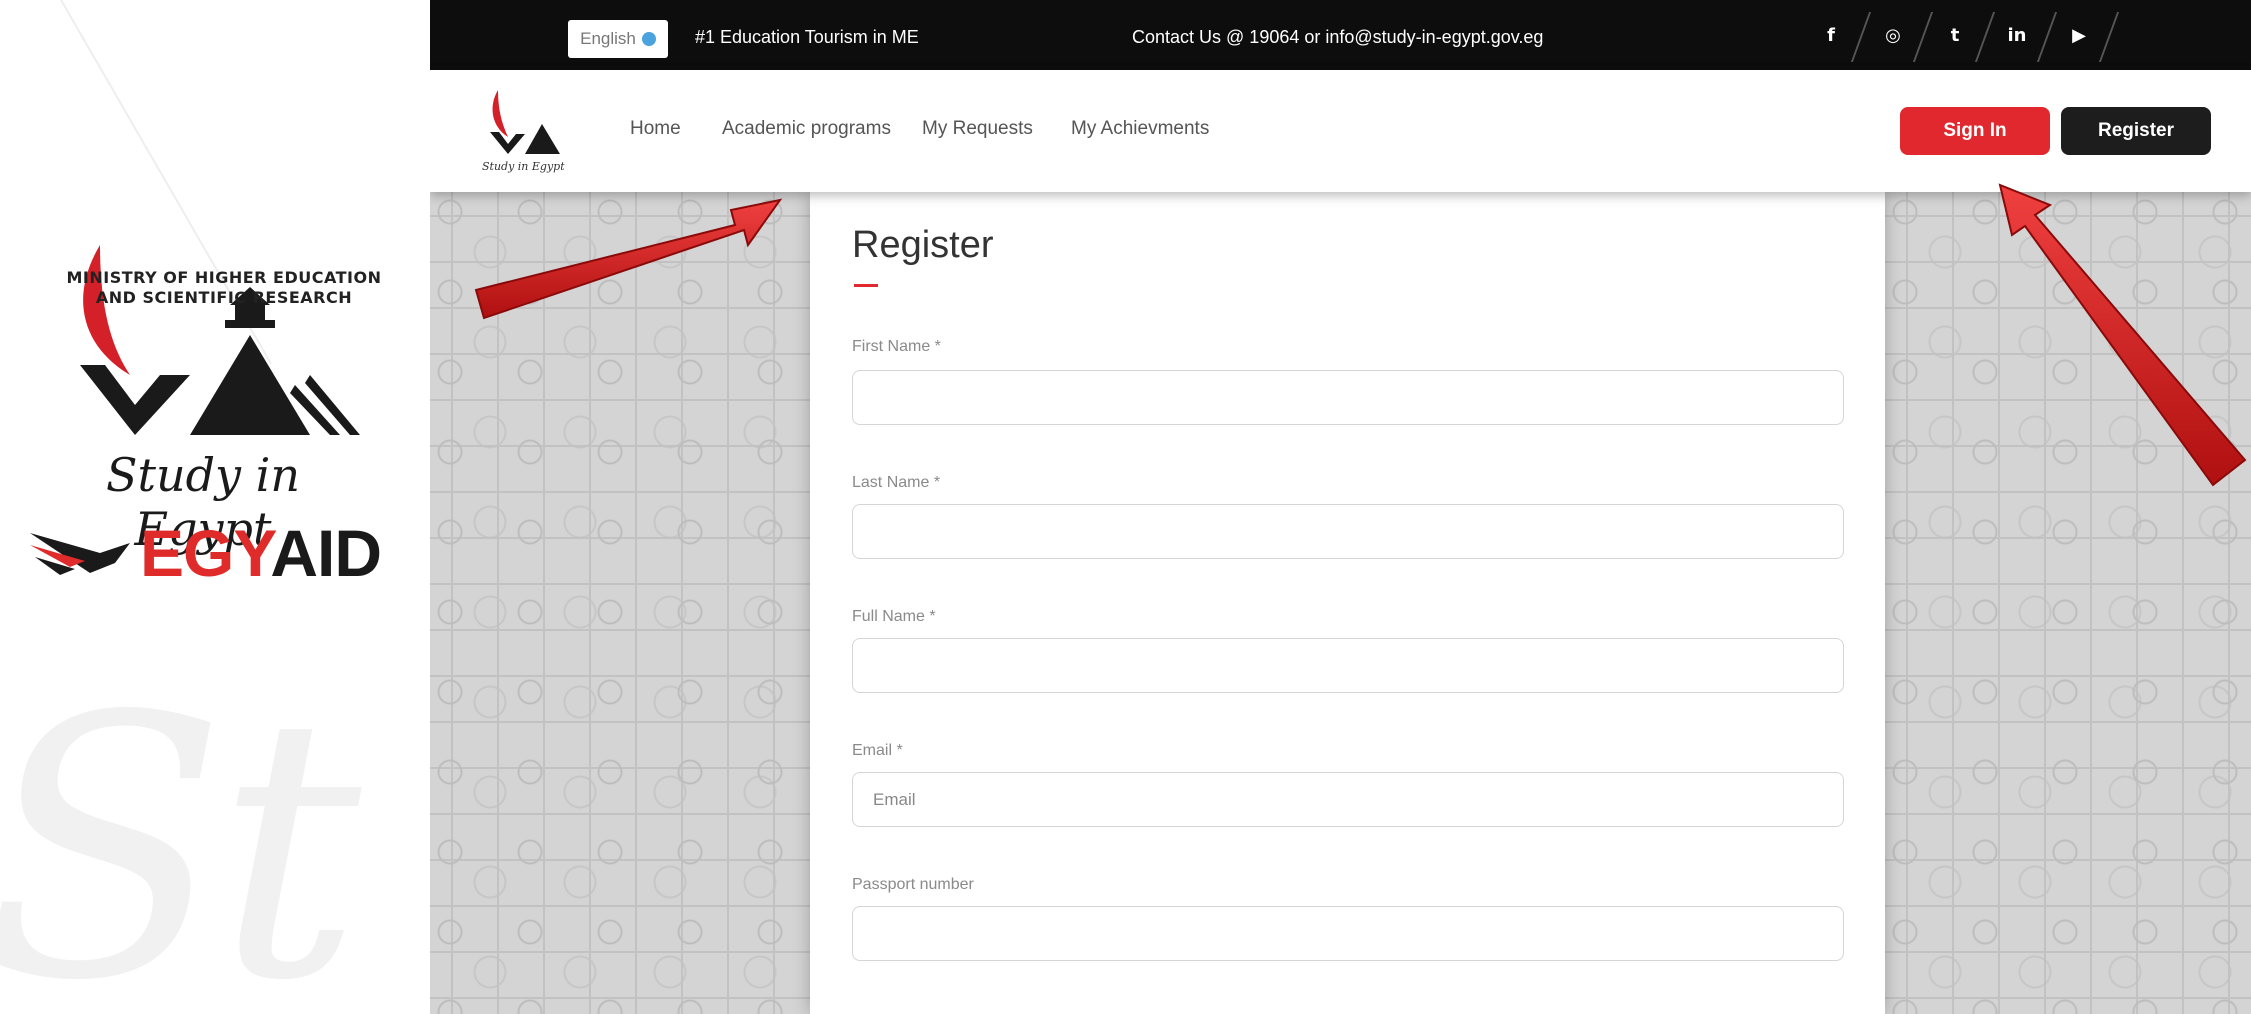 Image resolution: width=2251 pixels, height=1014 pixels. What do you see at coordinates (224, 297) in the screenshot?
I see `ministry-line-2: AND SCIENTIFIC RESEARCH` at bounding box center [224, 297].